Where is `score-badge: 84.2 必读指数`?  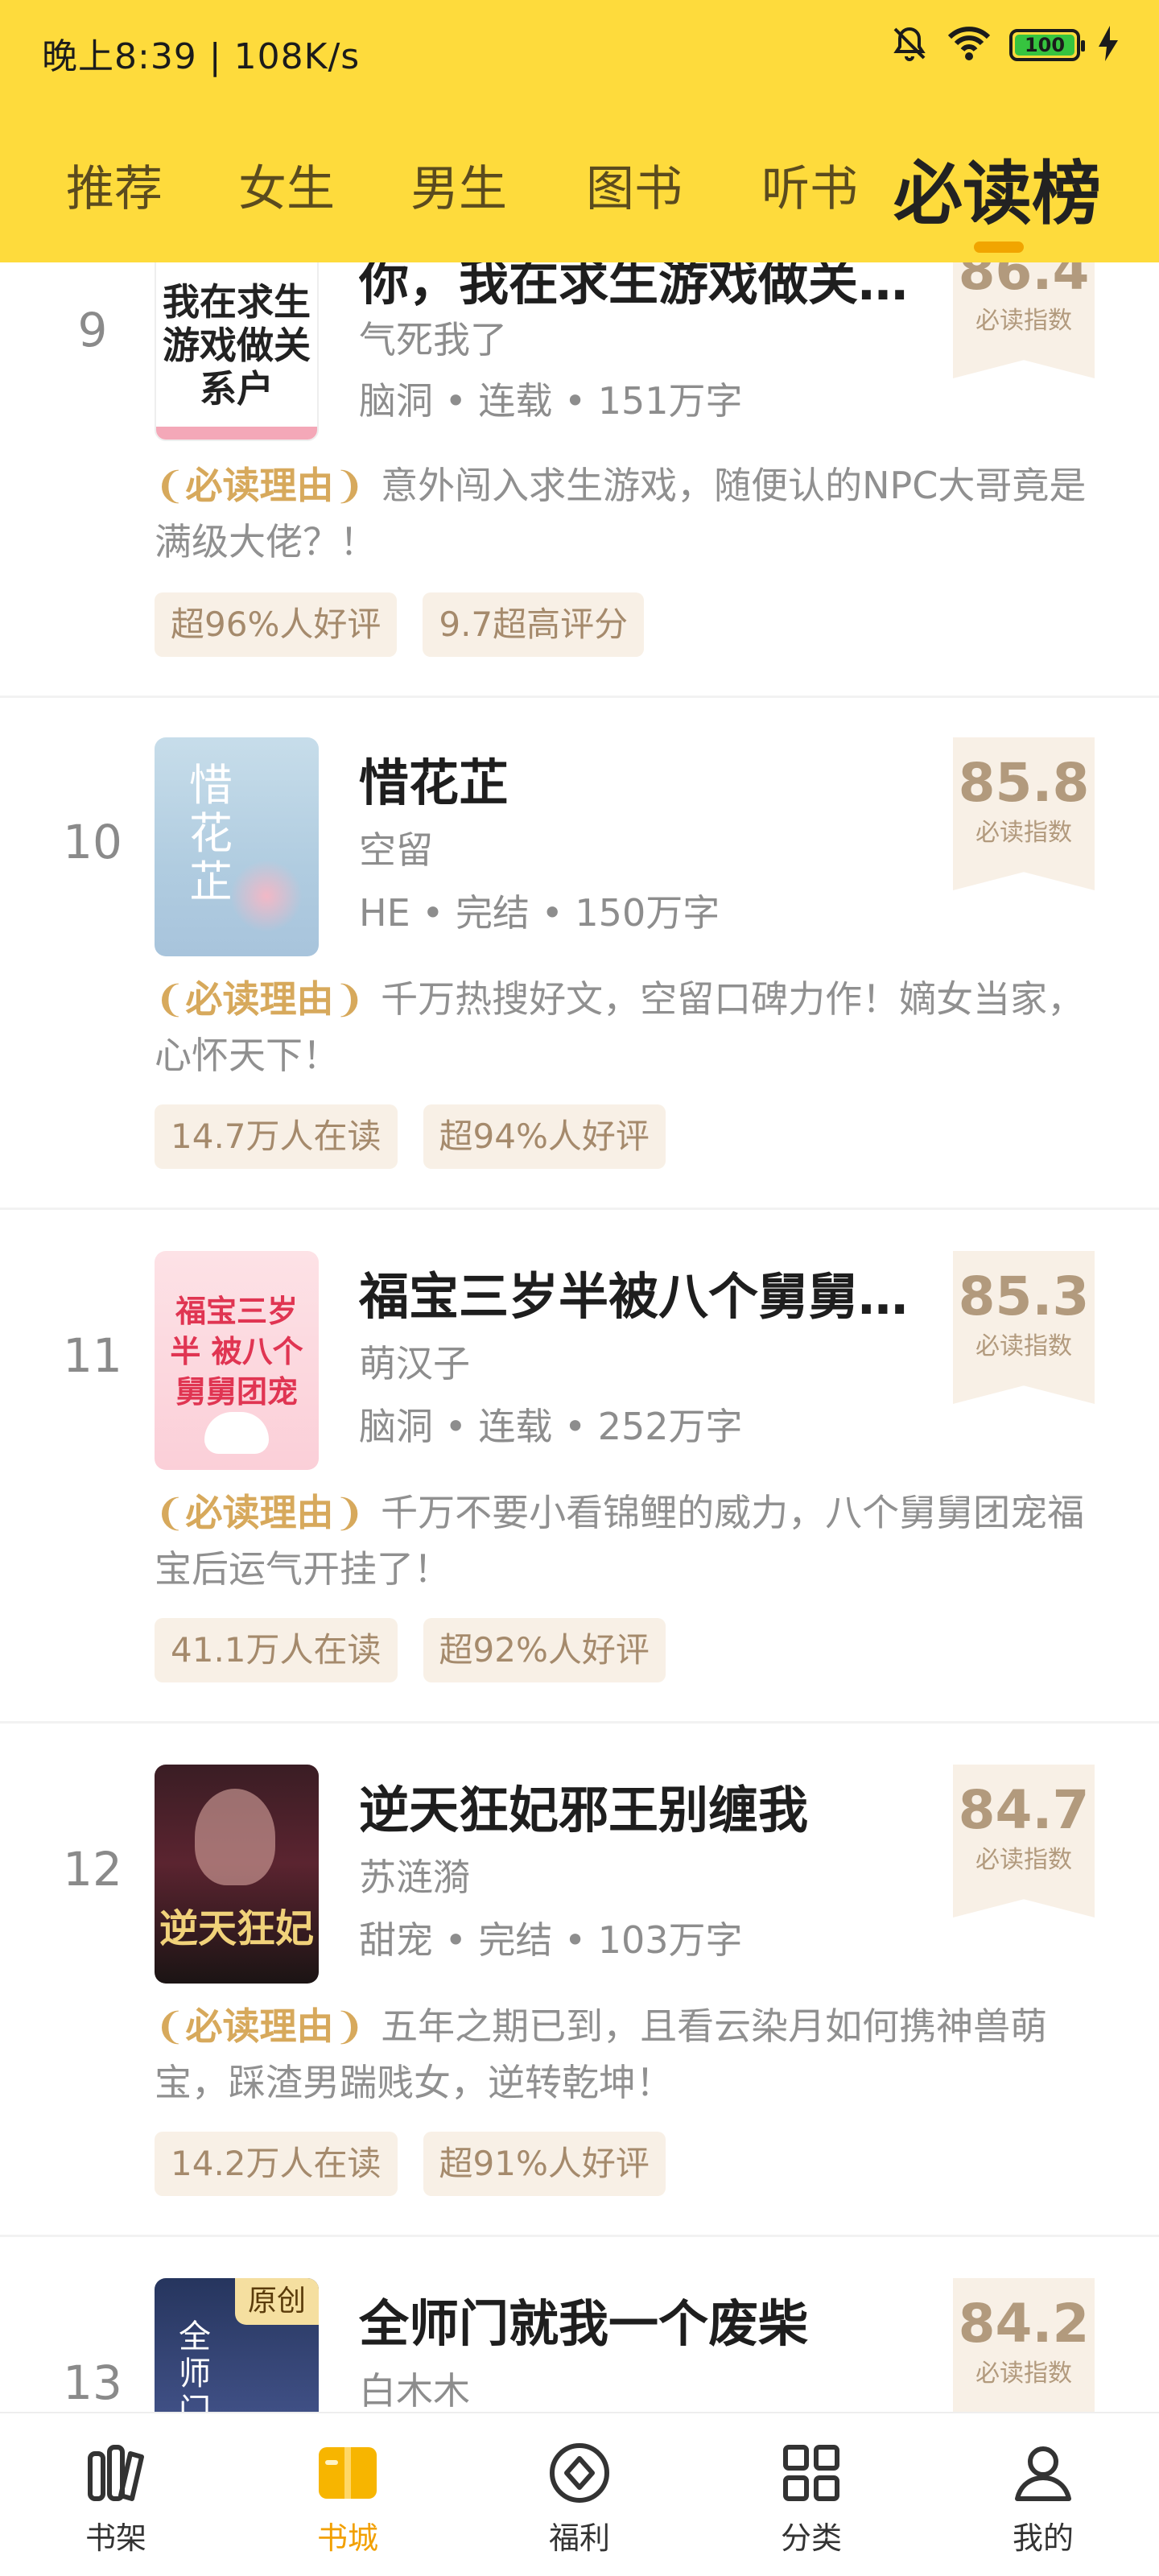
score-badge: 84.2 必读指数 is located at coordinates (1024, 2354).